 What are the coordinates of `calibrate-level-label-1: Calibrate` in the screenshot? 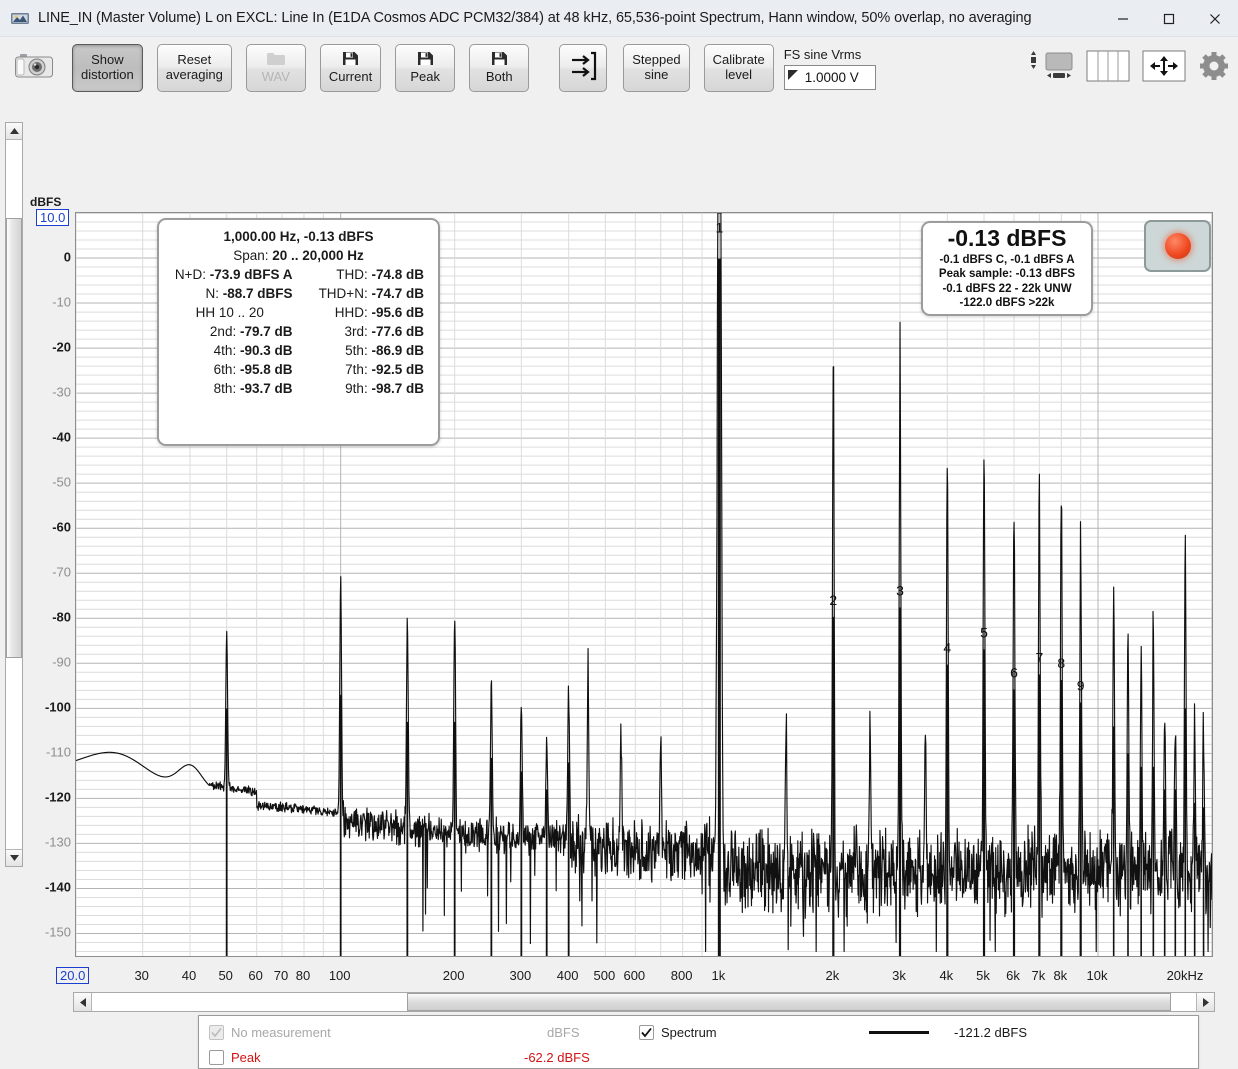 It's located at (738, 60).